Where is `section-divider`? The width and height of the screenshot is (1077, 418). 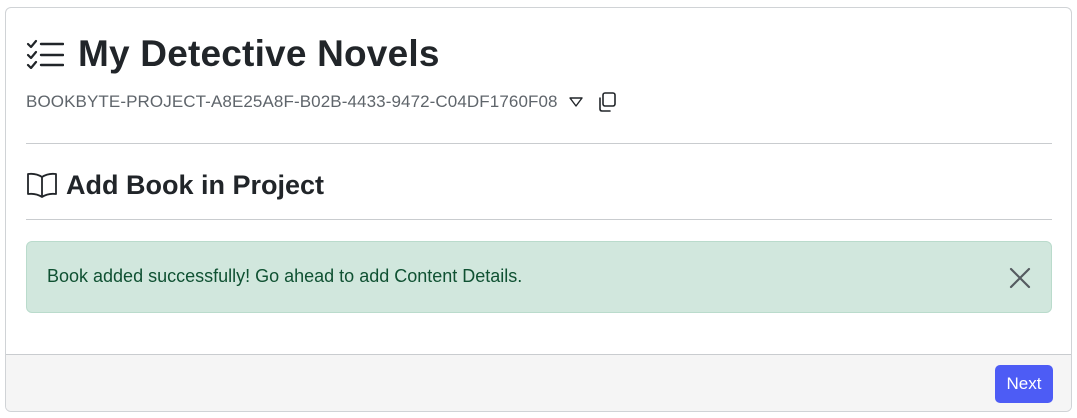 section-divider is located at coordinates (539, 219).